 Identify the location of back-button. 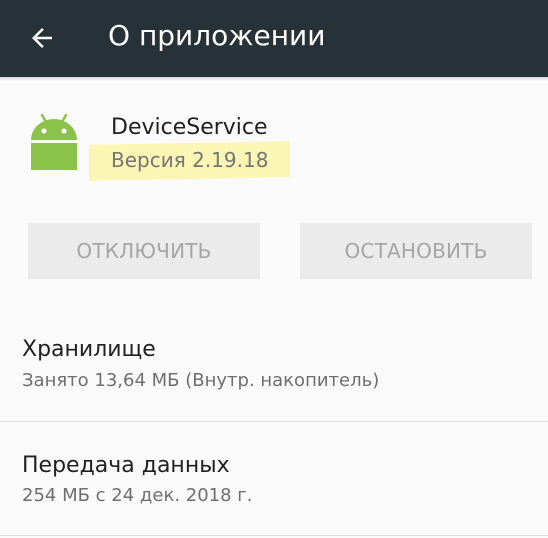
(42, 38).